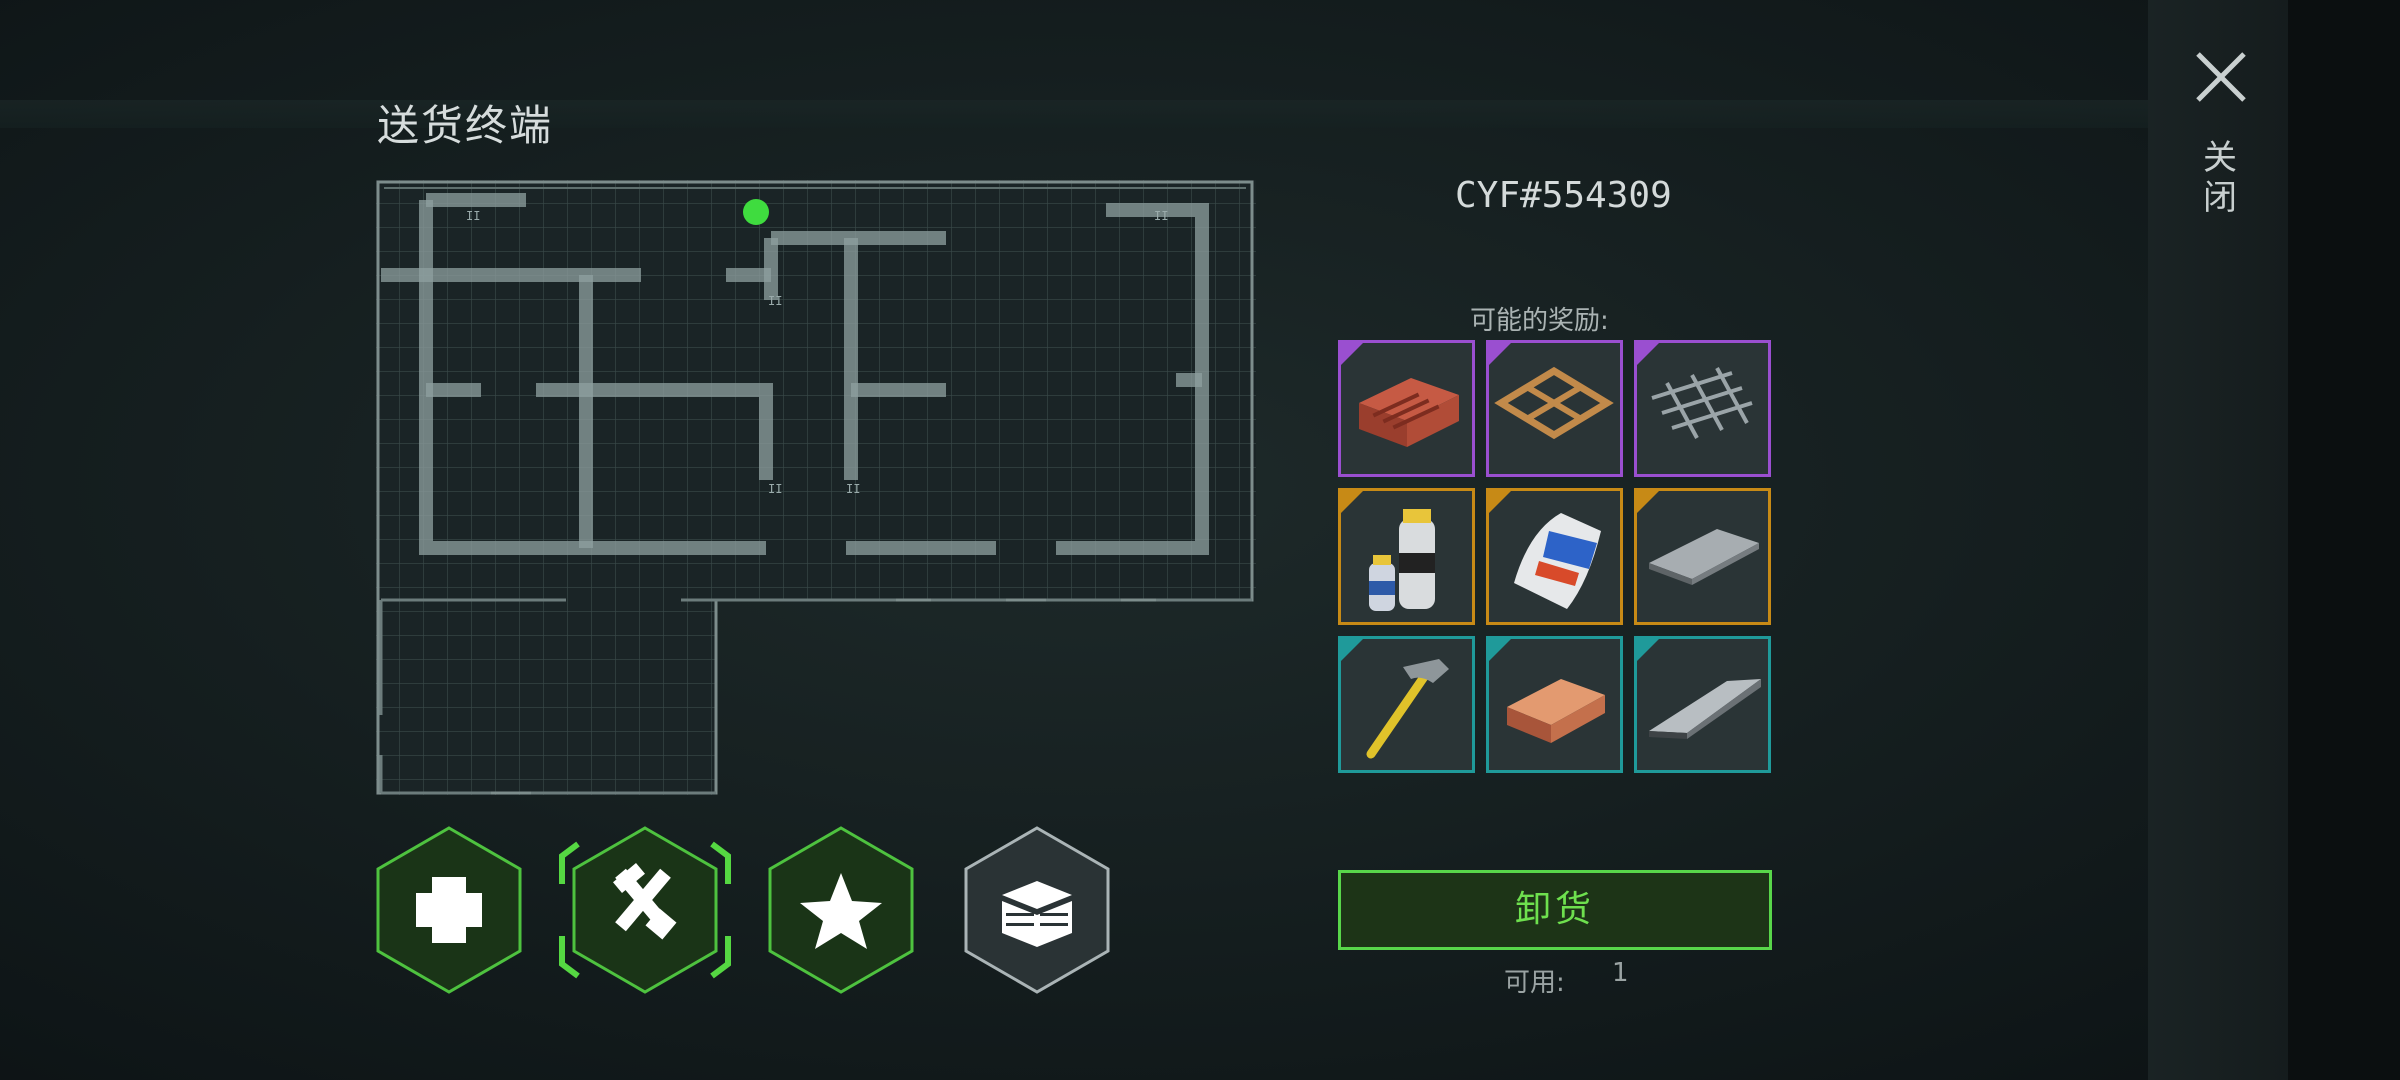  What do you see at coordinates (756, 212) in the screenshot?
I see `player-marker` at bounding box center [756, 212].